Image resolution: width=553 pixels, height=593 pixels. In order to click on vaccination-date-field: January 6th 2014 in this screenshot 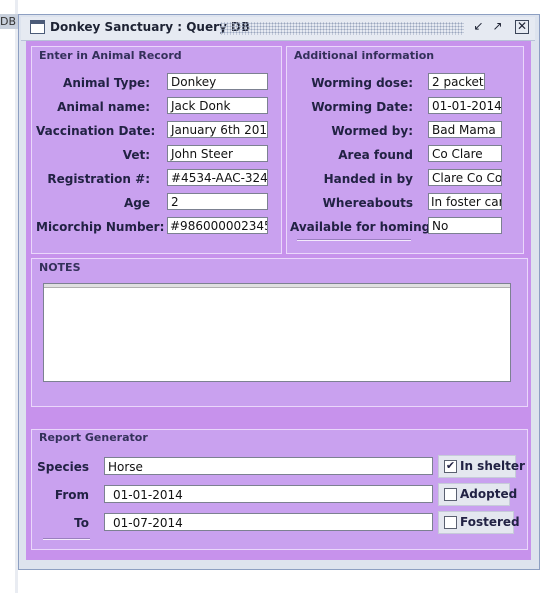, I will do `click(217, 129)`.